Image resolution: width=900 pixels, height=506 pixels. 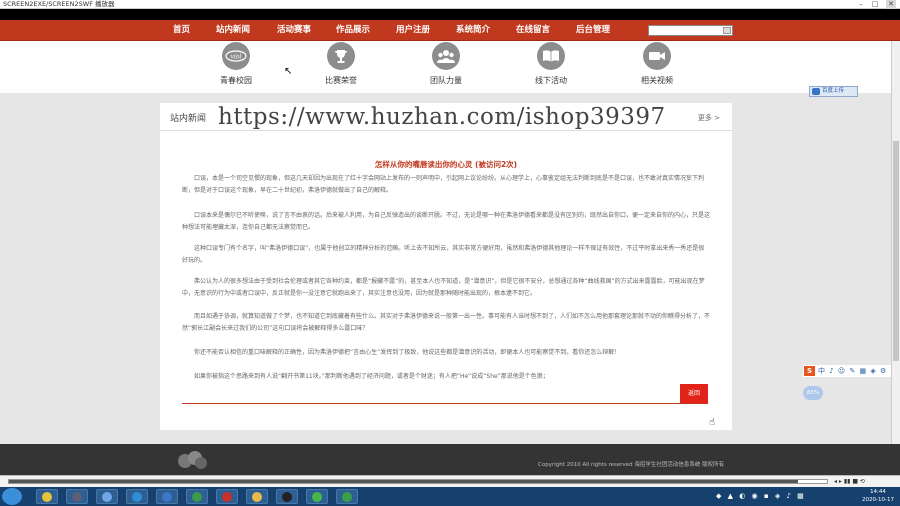 What do you see at coordinates (473, 30) in the screenshot?
I see `nav-about: 系统简介` at bounding box center [473, 30].